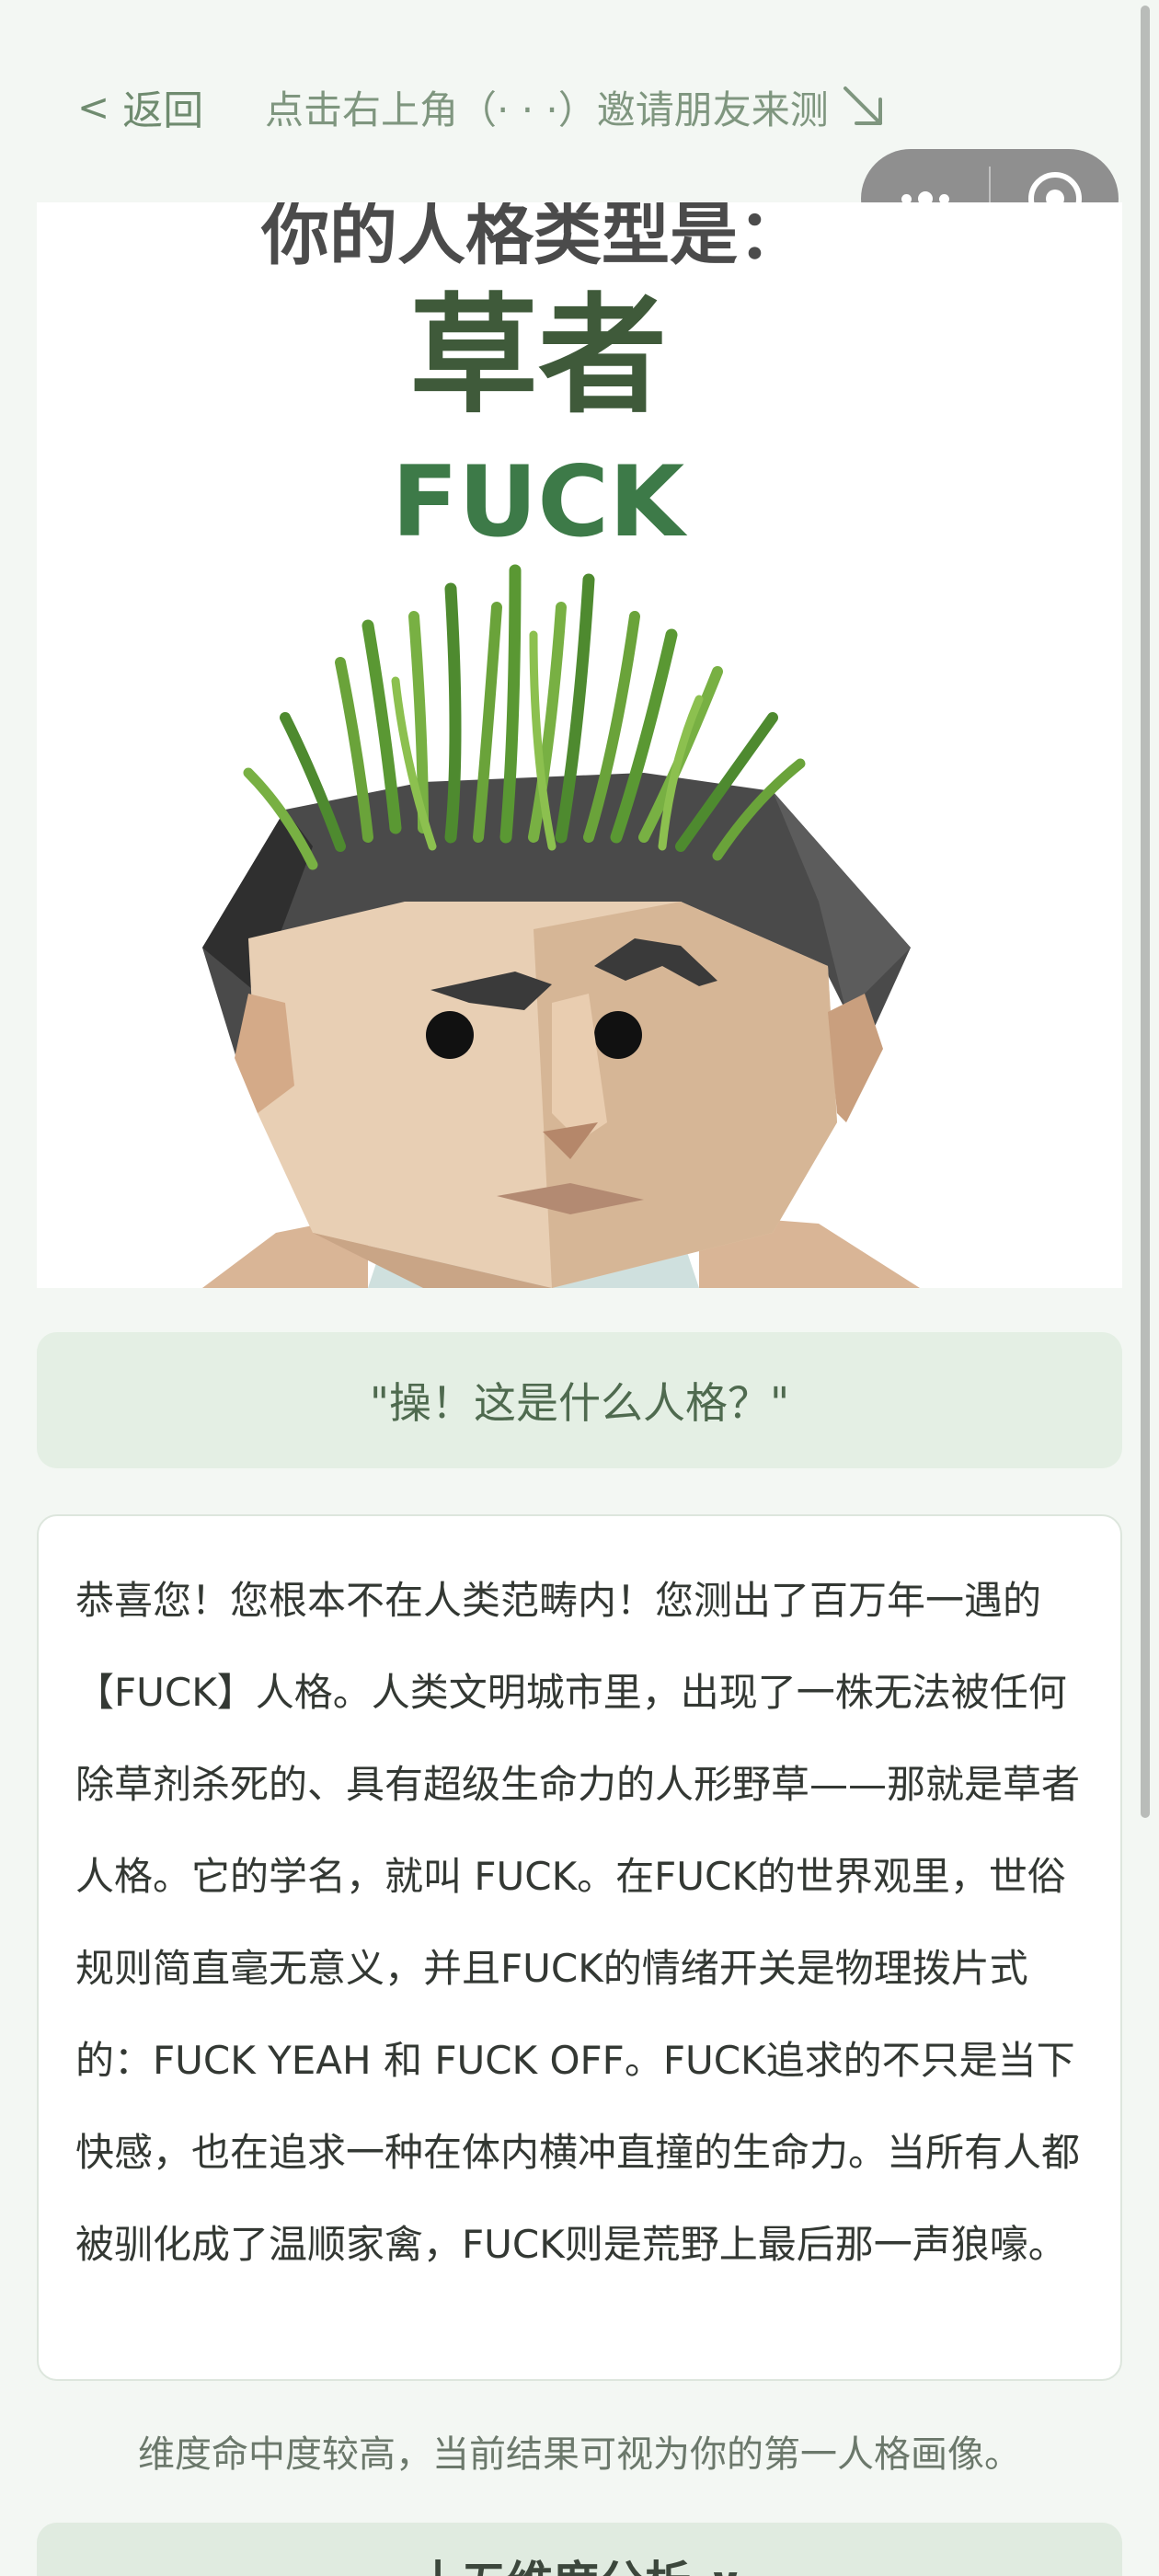 Image resolution: width=1159 pixels, height=2576 pixels. I want to click on invite-hint: 点击右上角（· · ·）邀请朋友来测, so click(577, 106).